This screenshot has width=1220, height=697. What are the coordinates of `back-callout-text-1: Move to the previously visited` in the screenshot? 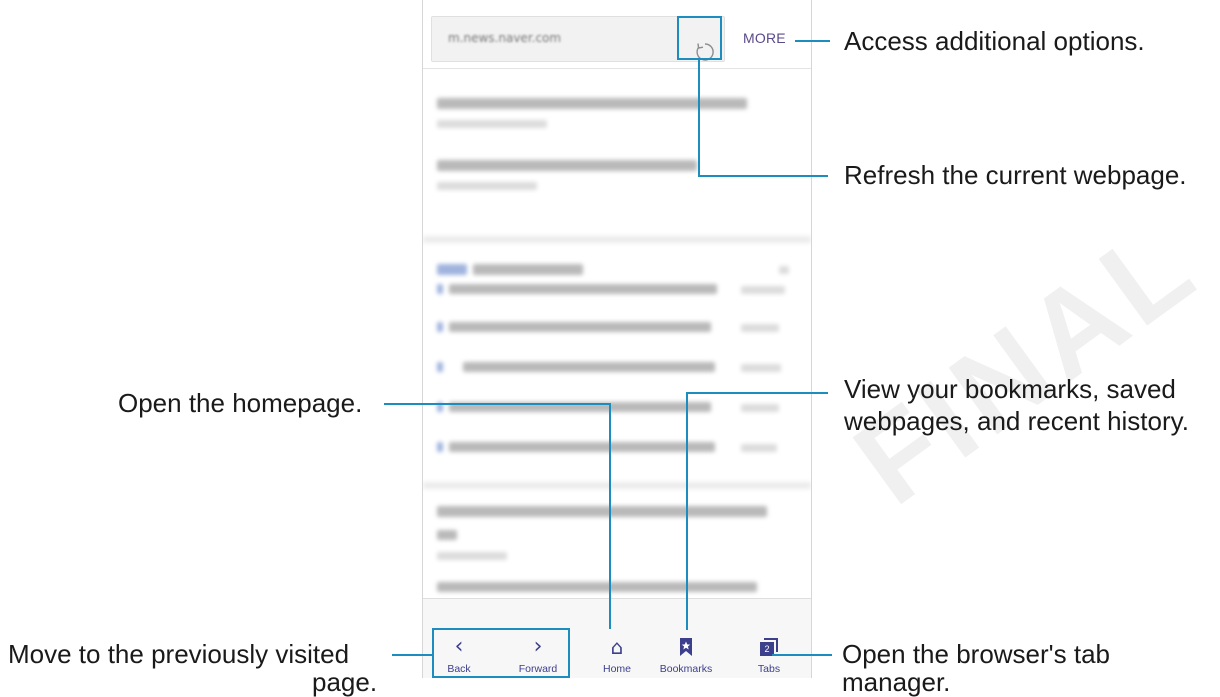 It's located at (179, 654).